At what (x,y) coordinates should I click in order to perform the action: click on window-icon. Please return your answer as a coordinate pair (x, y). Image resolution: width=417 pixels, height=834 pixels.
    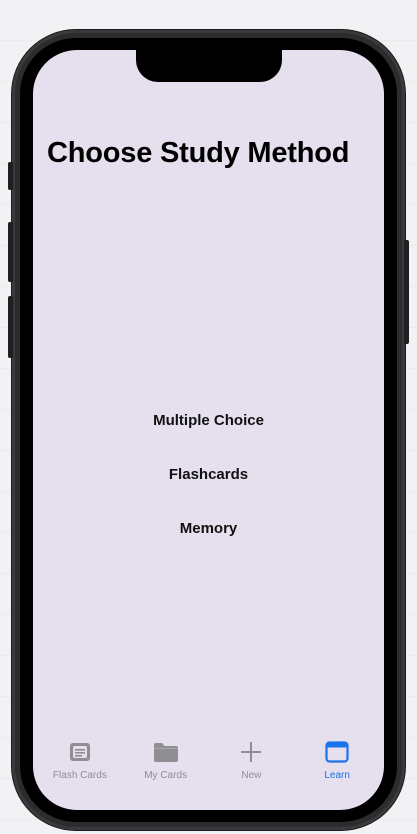
    Looking at the image, I should click on (337, 752).